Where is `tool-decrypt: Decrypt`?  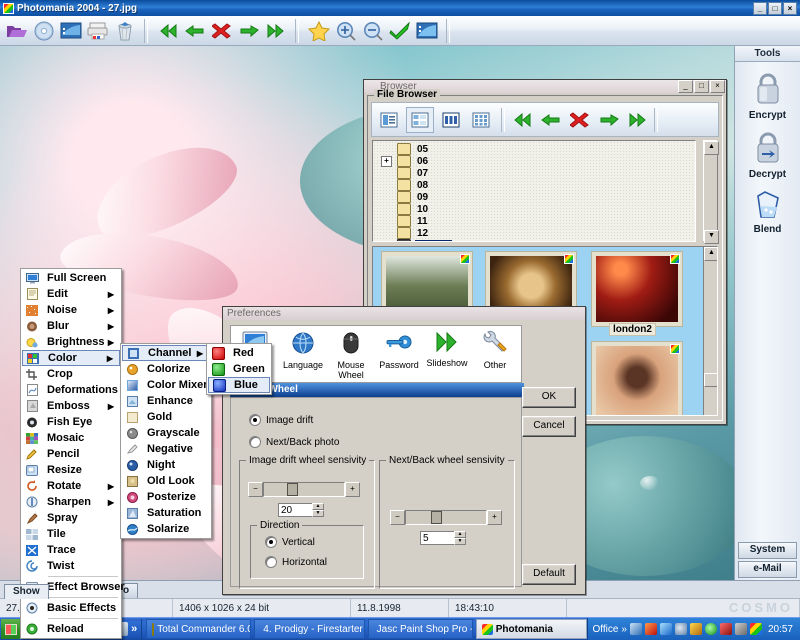
tool-decrypt: Decrypt is located at coordinates (767, 155).